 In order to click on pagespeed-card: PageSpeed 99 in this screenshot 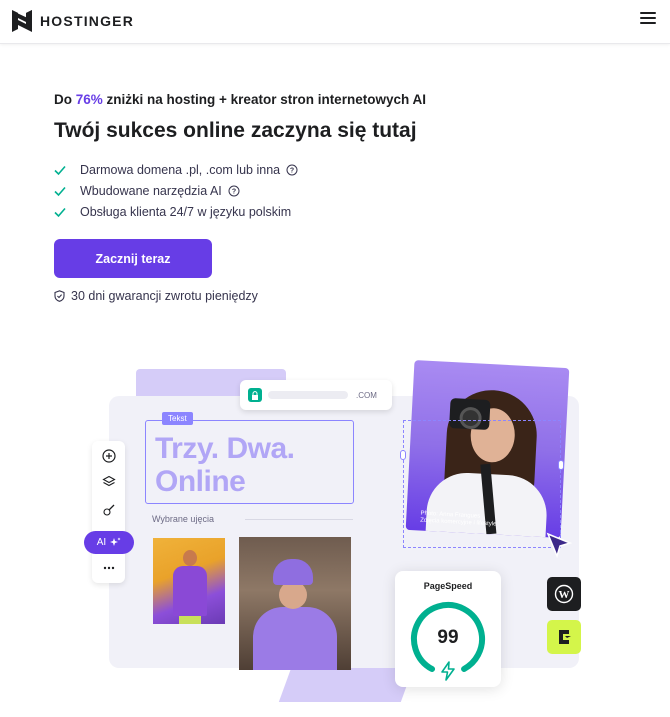, I will do `click(448, 629)`.